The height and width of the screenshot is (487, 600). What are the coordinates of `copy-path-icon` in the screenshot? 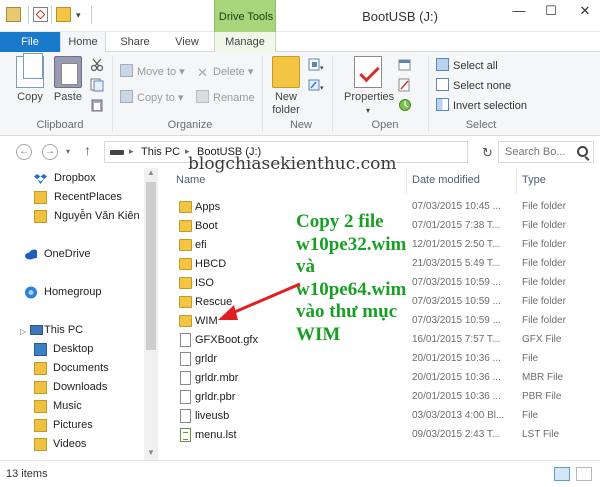 It's located at (97, 85).